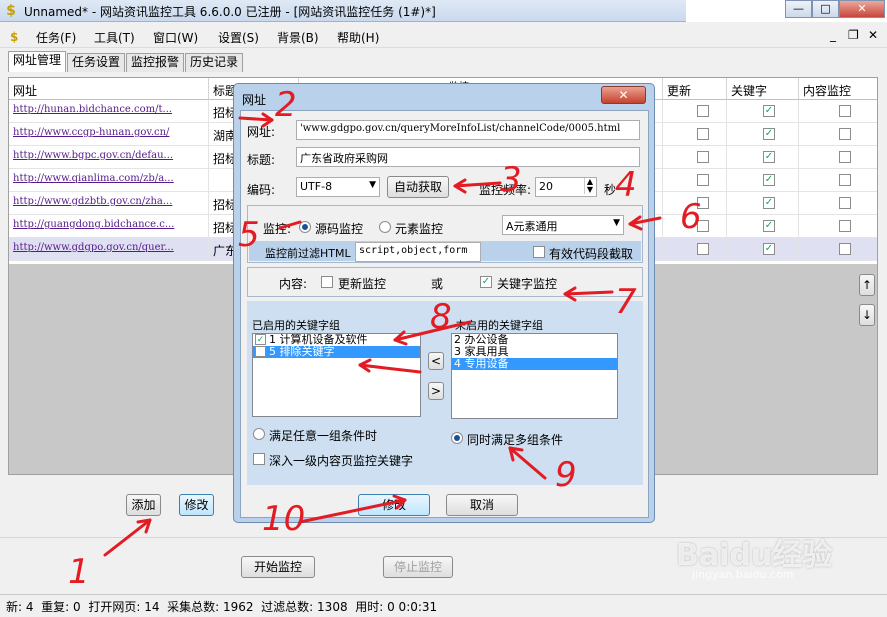 This screenshot has height=617, width=887. What do you see at coordinates (441, 317) in the screenshot?
I see `annotation-8: 8` at bounding box center [441, 317].